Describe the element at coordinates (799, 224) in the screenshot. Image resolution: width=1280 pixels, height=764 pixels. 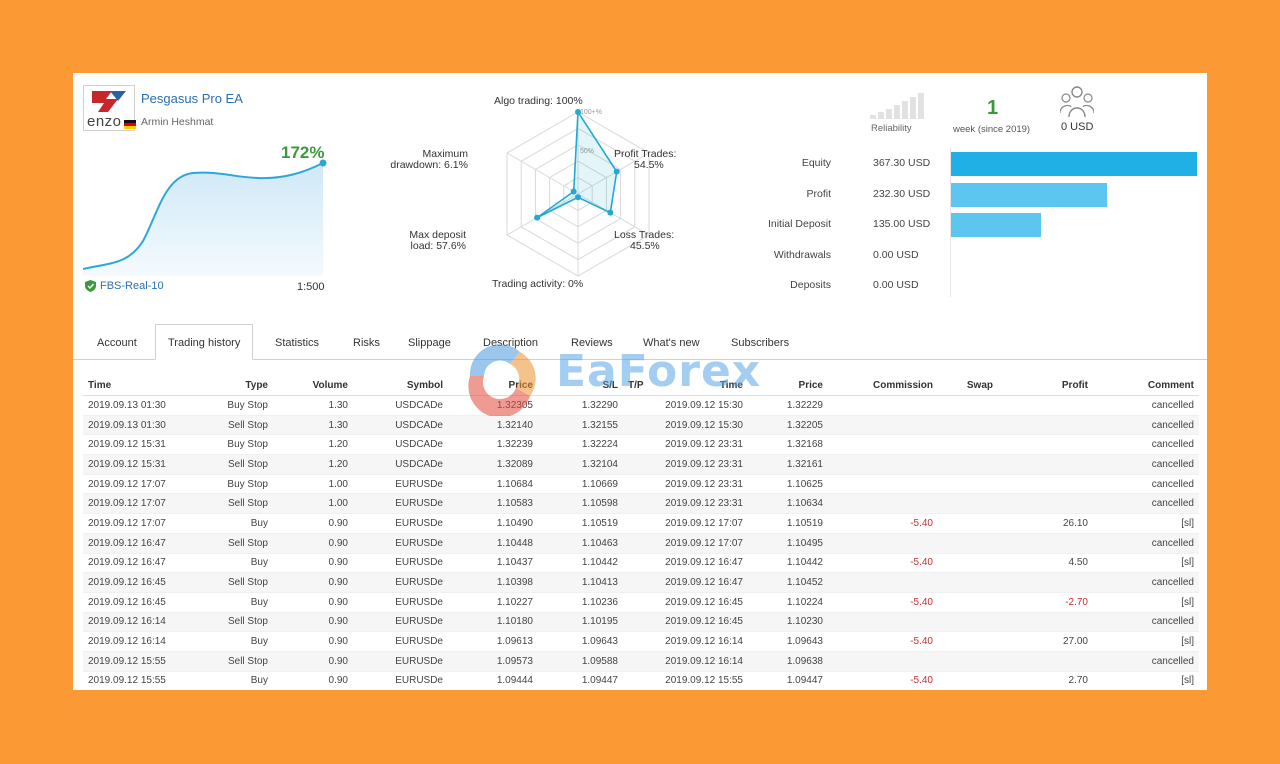
I see `stat-label: Initial Deposit` at that location.